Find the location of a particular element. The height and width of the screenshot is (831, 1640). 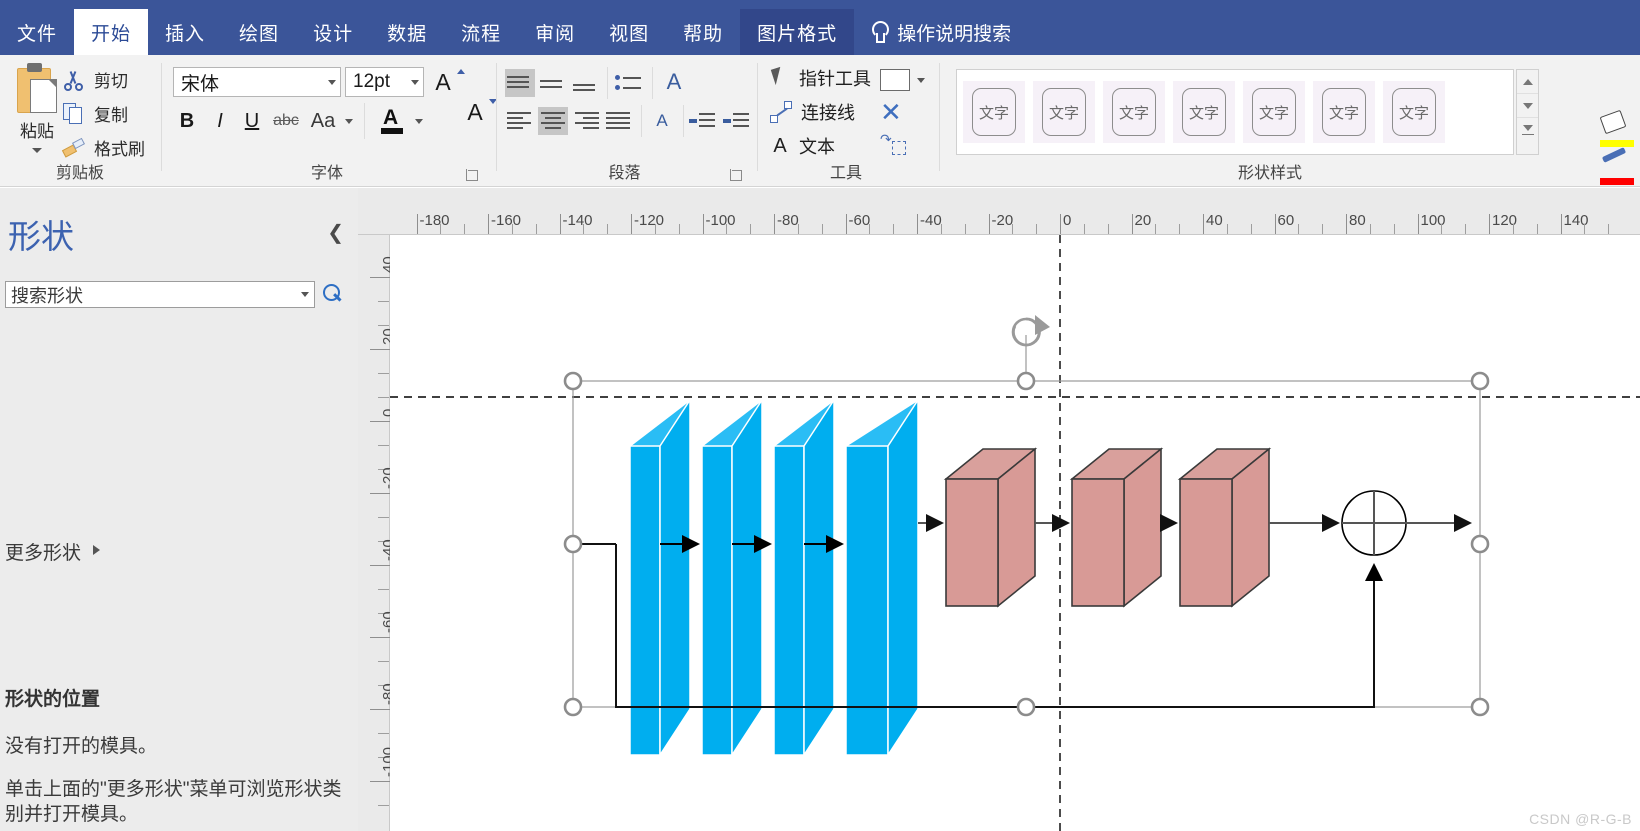

tab-process: 流程 is located at coordinates (481, 32).